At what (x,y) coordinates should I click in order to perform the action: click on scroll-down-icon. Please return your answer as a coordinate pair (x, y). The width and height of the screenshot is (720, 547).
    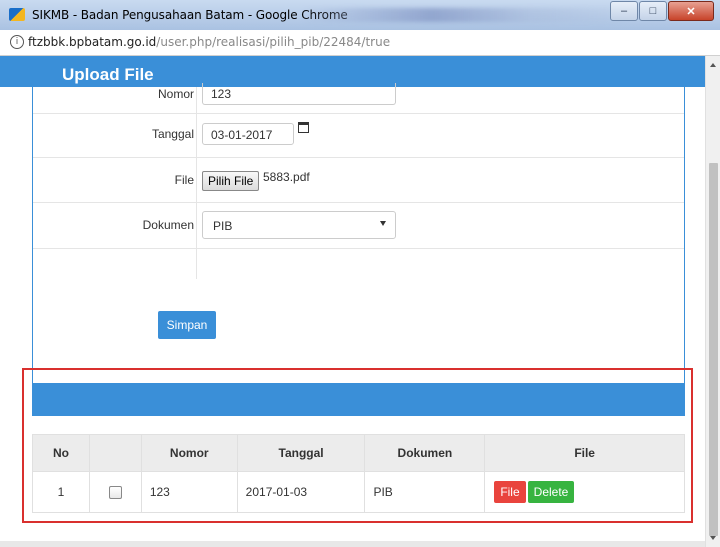
    Looking at the image, I should click on (713, 538).